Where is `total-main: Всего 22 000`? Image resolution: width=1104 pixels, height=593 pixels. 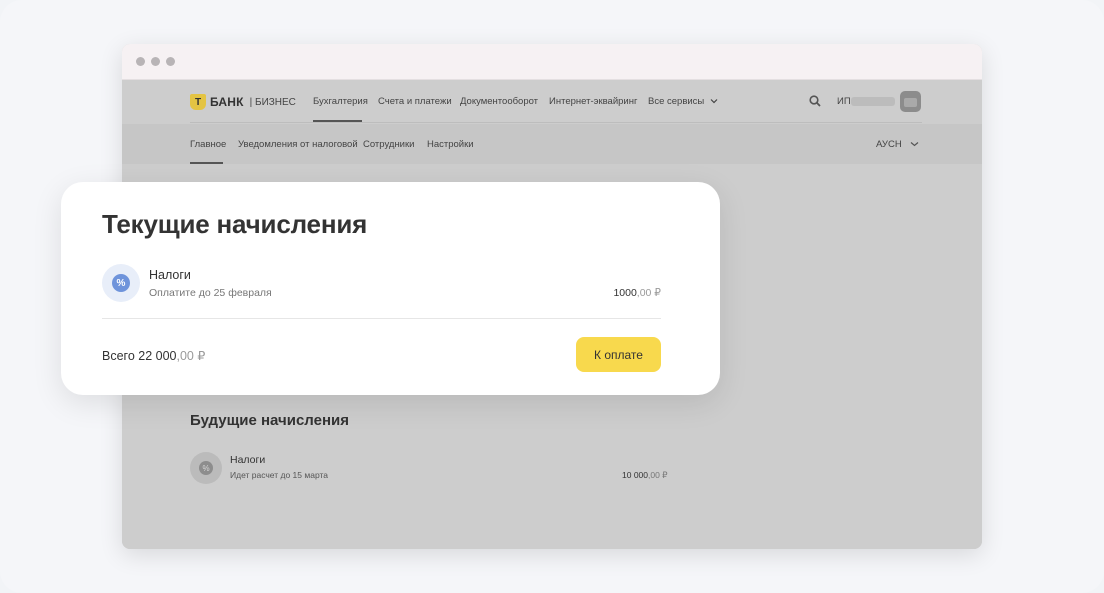
total-main: Всего 22 000 is located at coordinates (139, 356).